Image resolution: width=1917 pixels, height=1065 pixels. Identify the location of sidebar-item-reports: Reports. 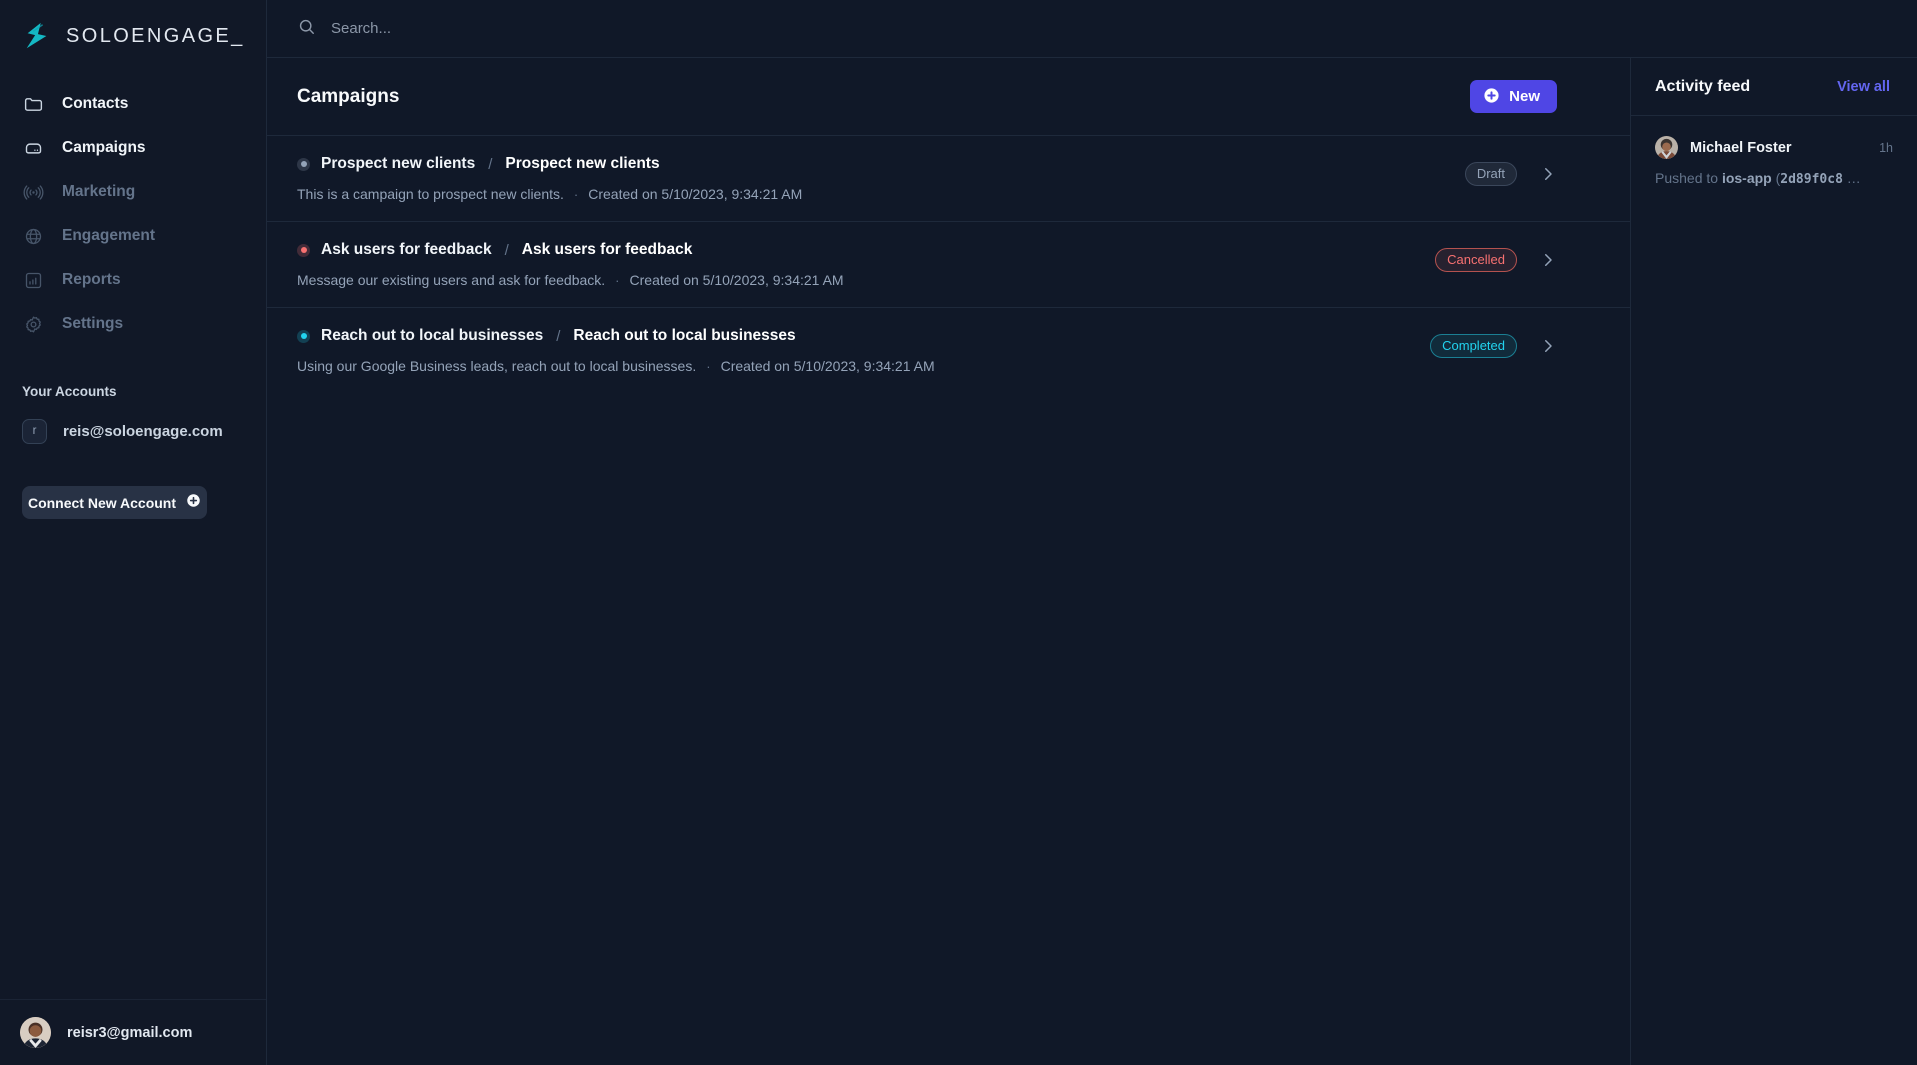
(133, 280).